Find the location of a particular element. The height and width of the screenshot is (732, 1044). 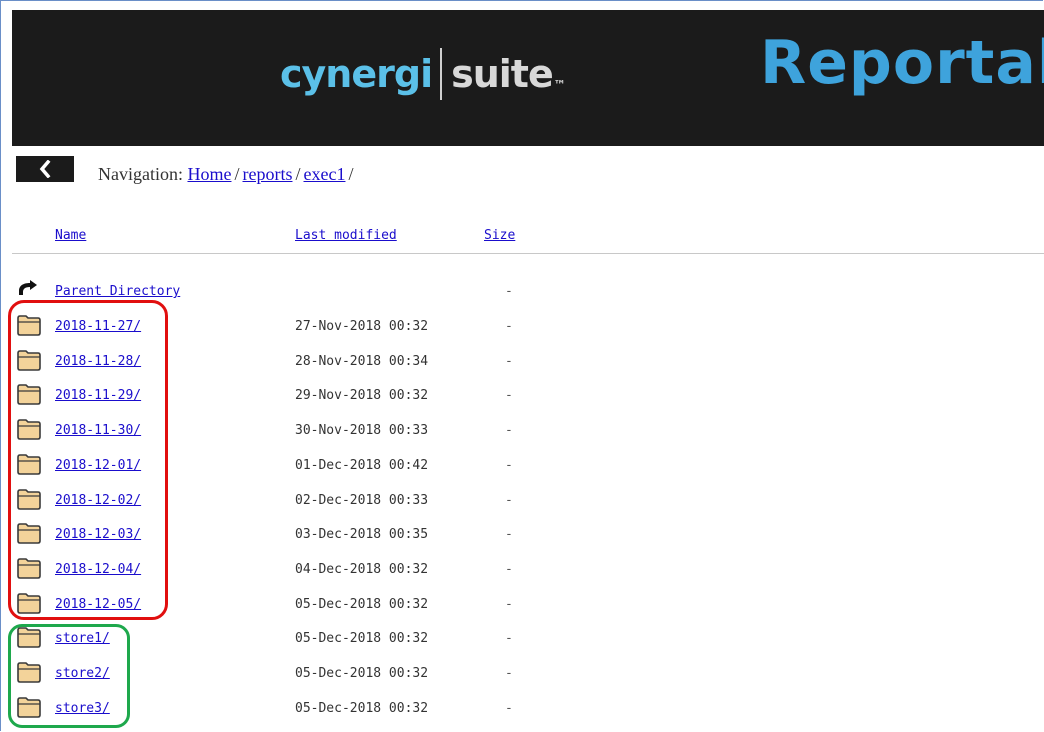

breadcrumb-reports-link: reports is located at coordinates (268, 174).